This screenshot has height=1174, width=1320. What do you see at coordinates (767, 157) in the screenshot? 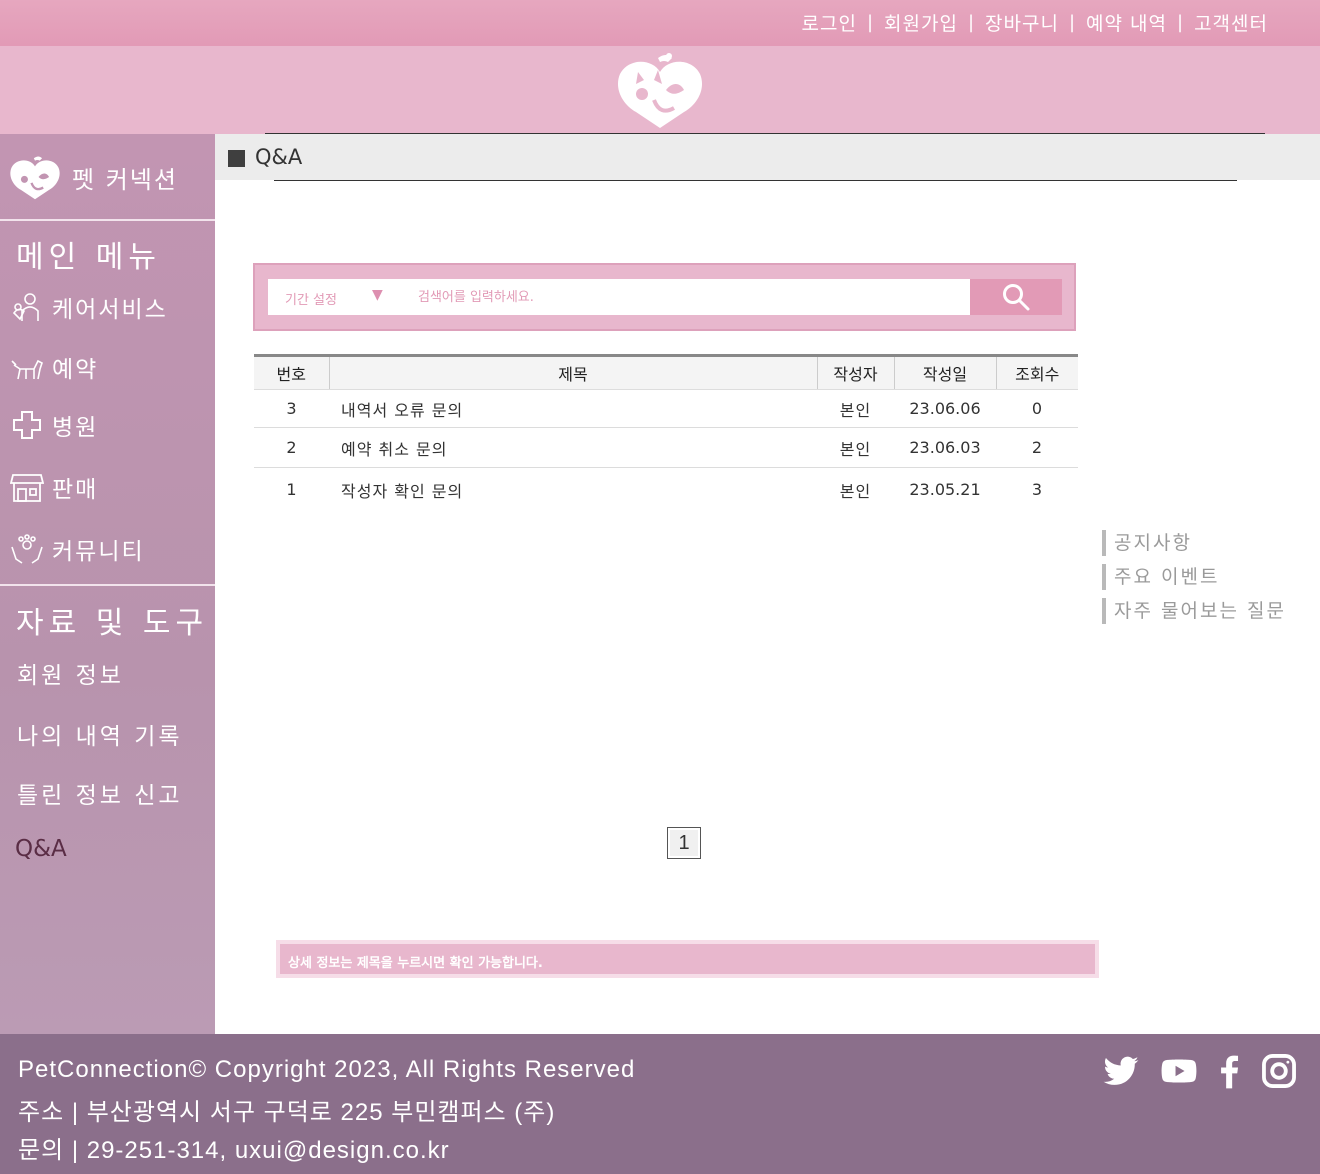
I see `page-title-strip: Q&A` at bounding box center [767, 157].